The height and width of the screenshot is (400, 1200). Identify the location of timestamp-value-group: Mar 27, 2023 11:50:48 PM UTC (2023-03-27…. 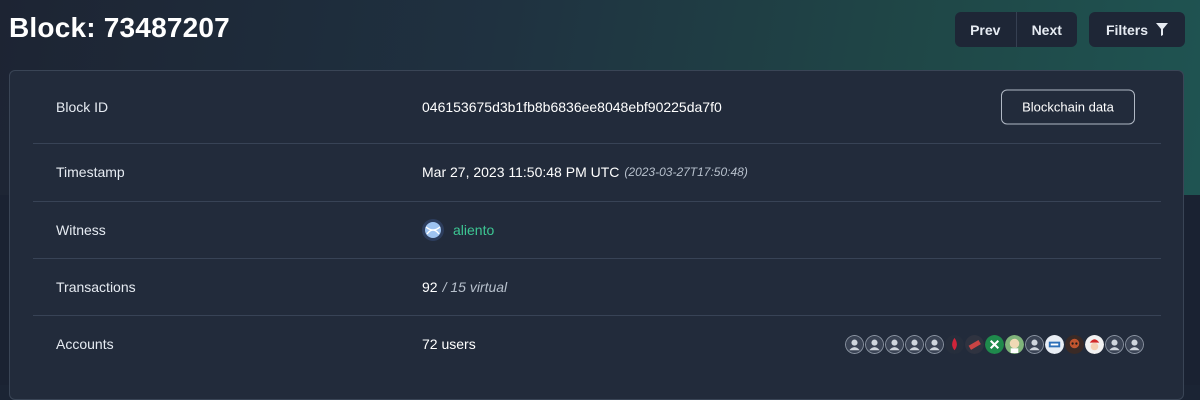
(585, 172).